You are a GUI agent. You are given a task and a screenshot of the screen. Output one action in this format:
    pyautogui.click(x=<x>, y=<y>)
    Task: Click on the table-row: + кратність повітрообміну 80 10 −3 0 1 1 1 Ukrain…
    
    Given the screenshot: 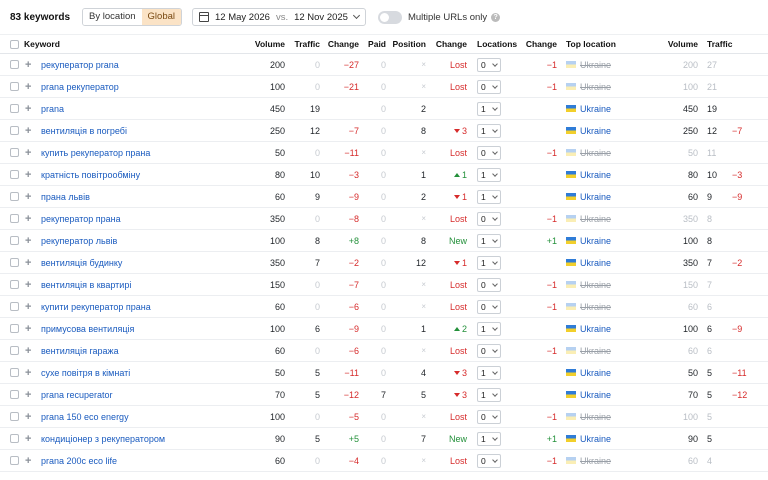 What is the action you would take?
    pyautogui.click(x=384, y=175)
    